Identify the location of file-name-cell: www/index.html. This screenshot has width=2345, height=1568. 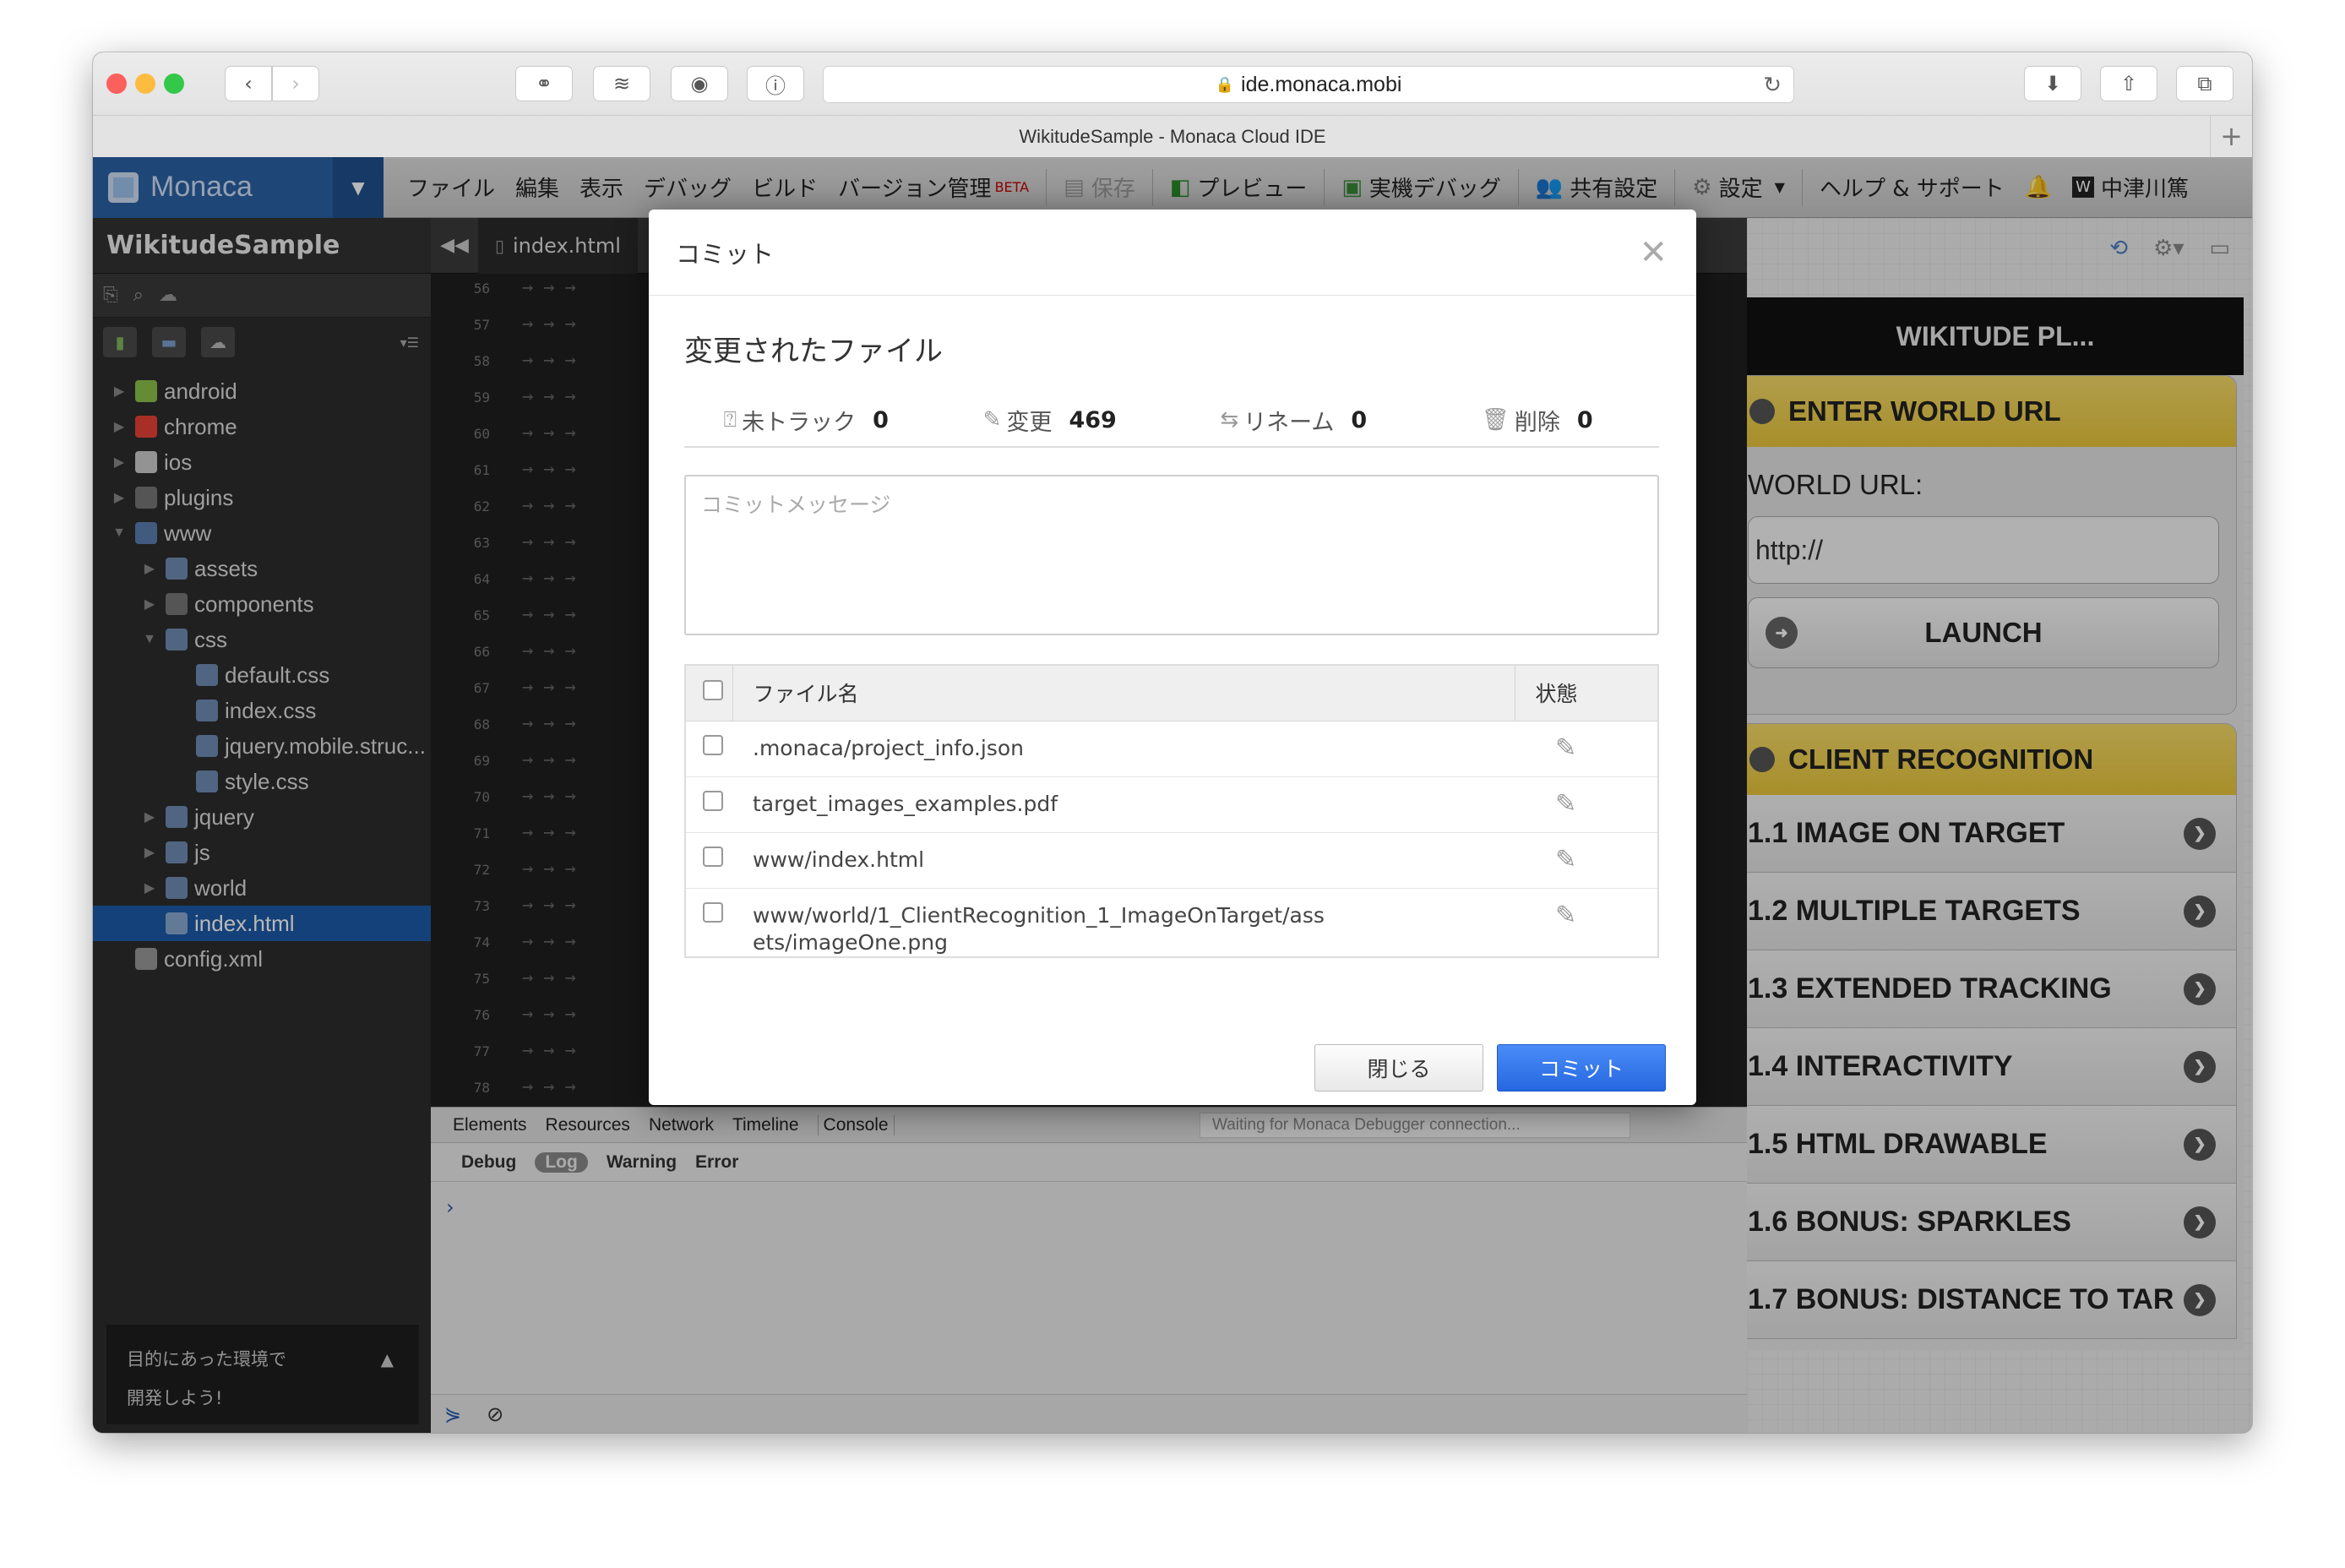
(1123, 860).